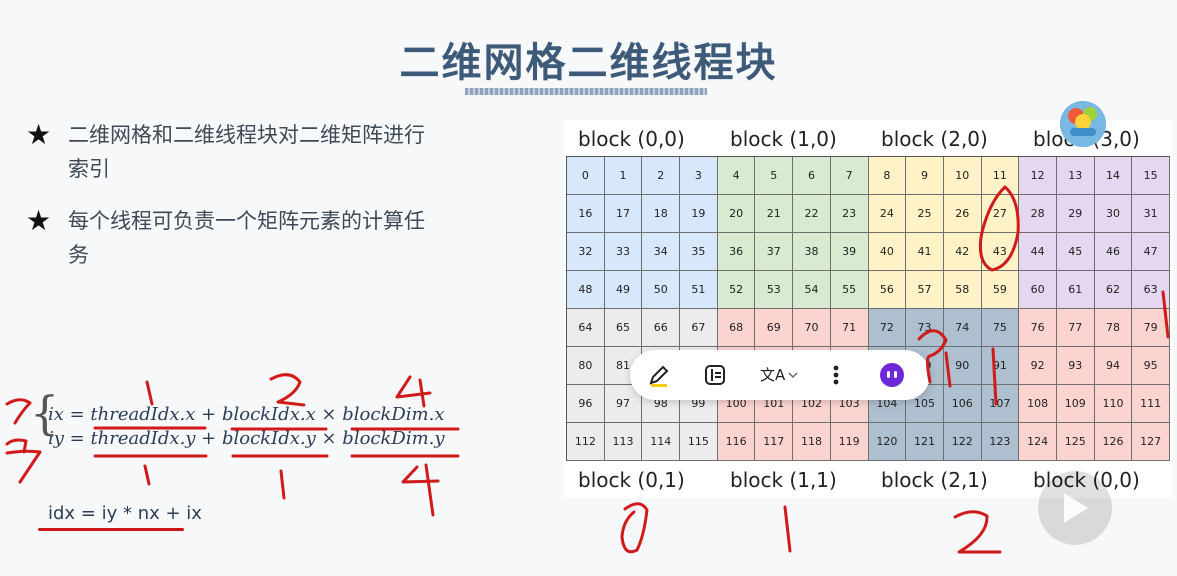 Image resolution: width=1177 pixels, height=576 pixels. I want to click on title-underline, so click(586, 91).